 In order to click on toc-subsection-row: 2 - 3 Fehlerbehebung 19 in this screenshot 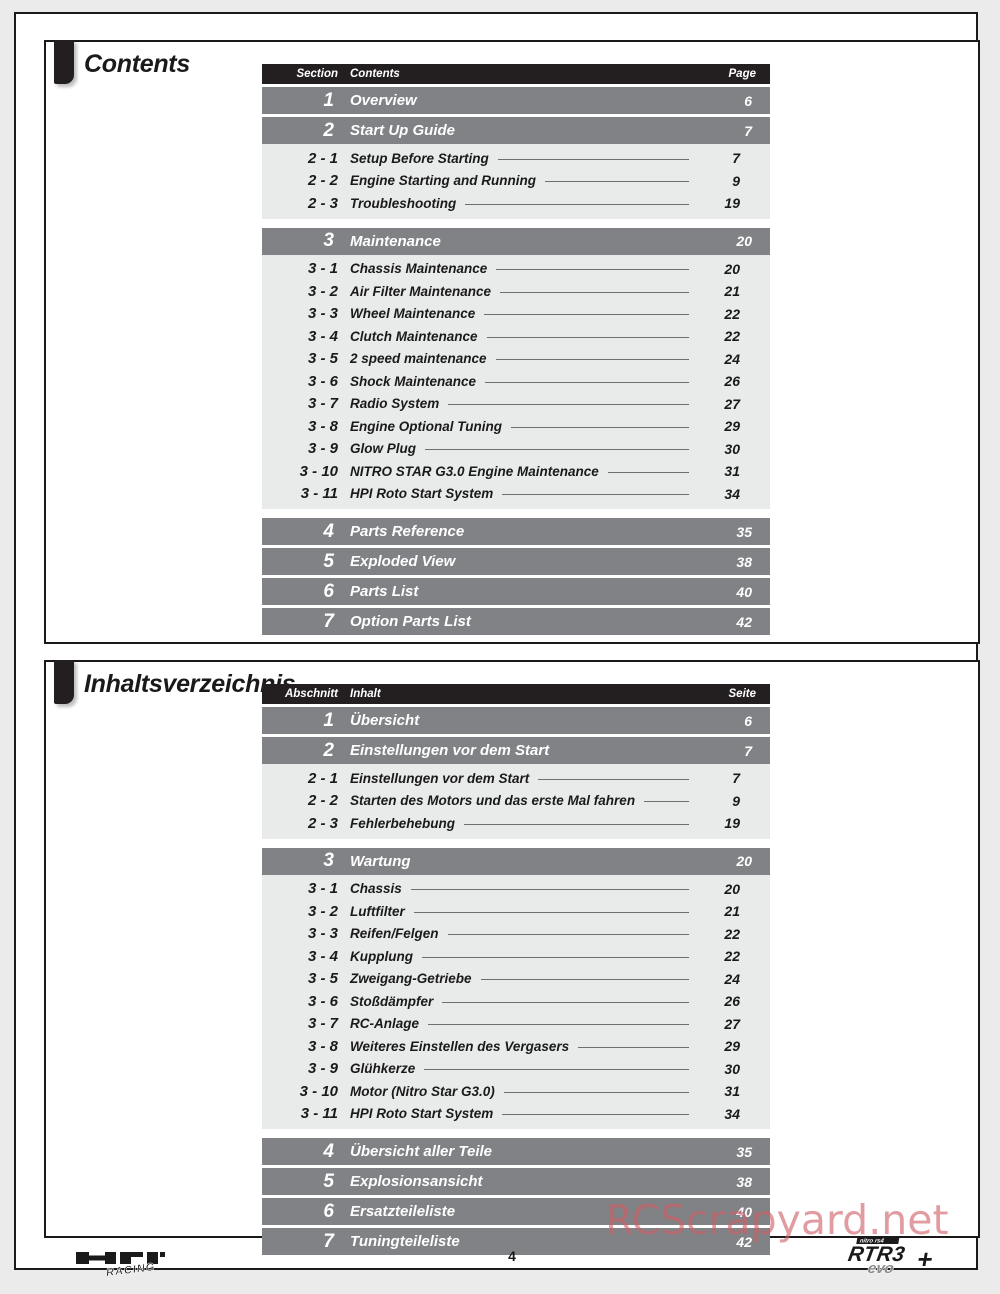, I will do `click(516, 823)`.